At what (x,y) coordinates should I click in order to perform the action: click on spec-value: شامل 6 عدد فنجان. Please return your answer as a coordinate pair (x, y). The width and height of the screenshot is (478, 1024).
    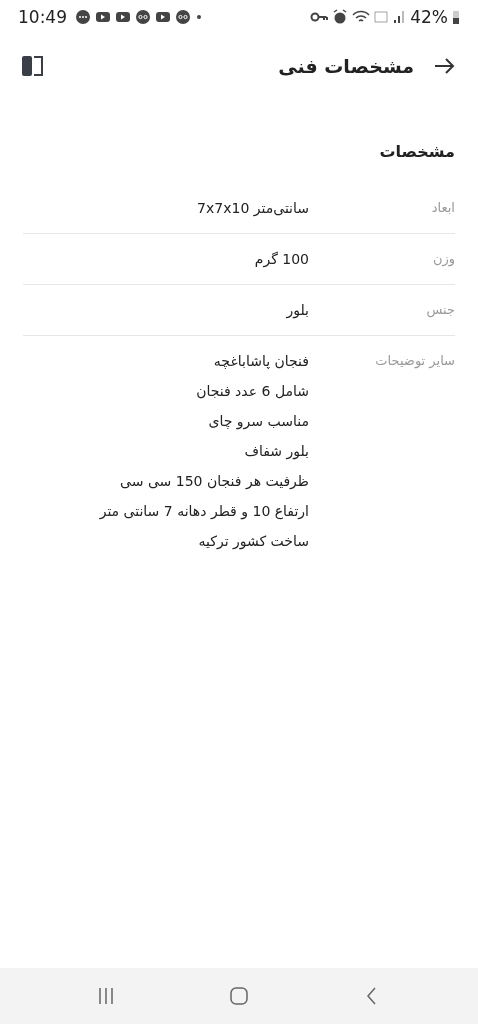
    Looking at the image, I should click on (252, 391).